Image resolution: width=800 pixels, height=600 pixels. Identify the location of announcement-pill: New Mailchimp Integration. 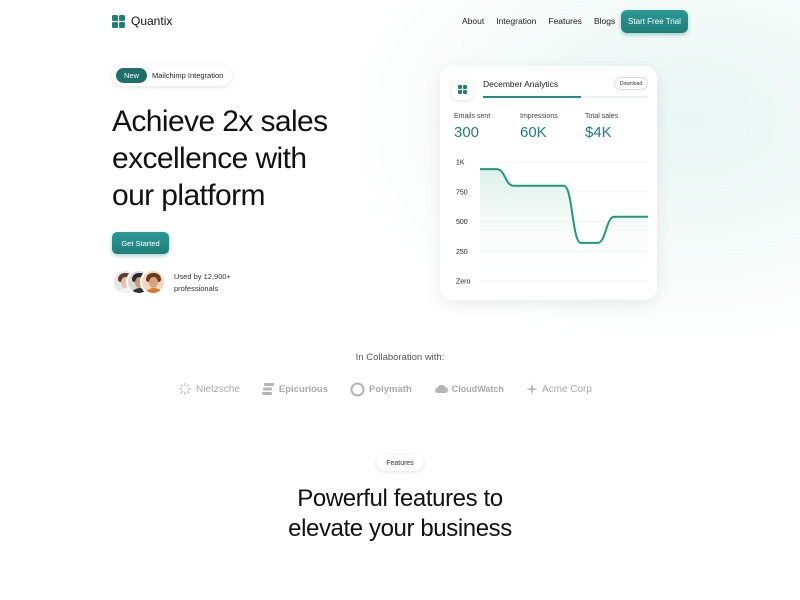
(172, 75).